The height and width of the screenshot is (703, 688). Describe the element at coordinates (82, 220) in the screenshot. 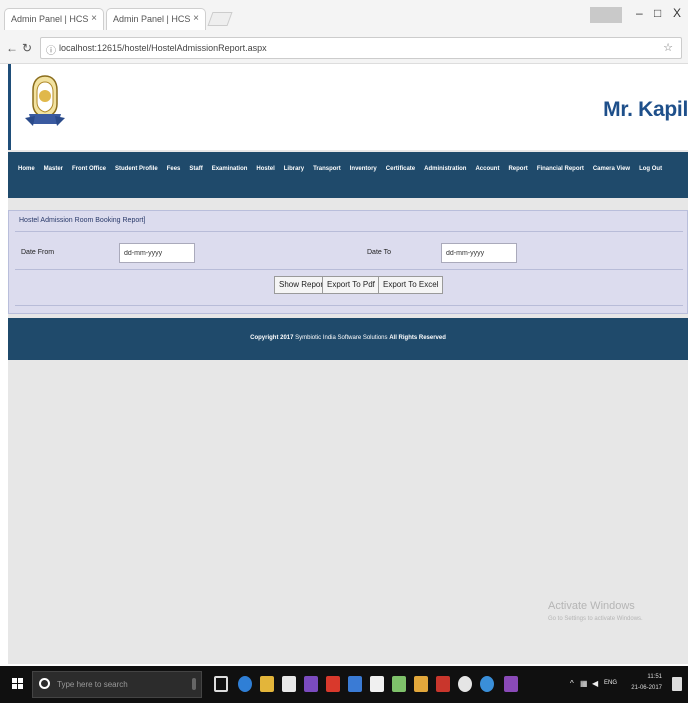

I see `report-title: Hostel Admission Room Booking Report]` at that location.